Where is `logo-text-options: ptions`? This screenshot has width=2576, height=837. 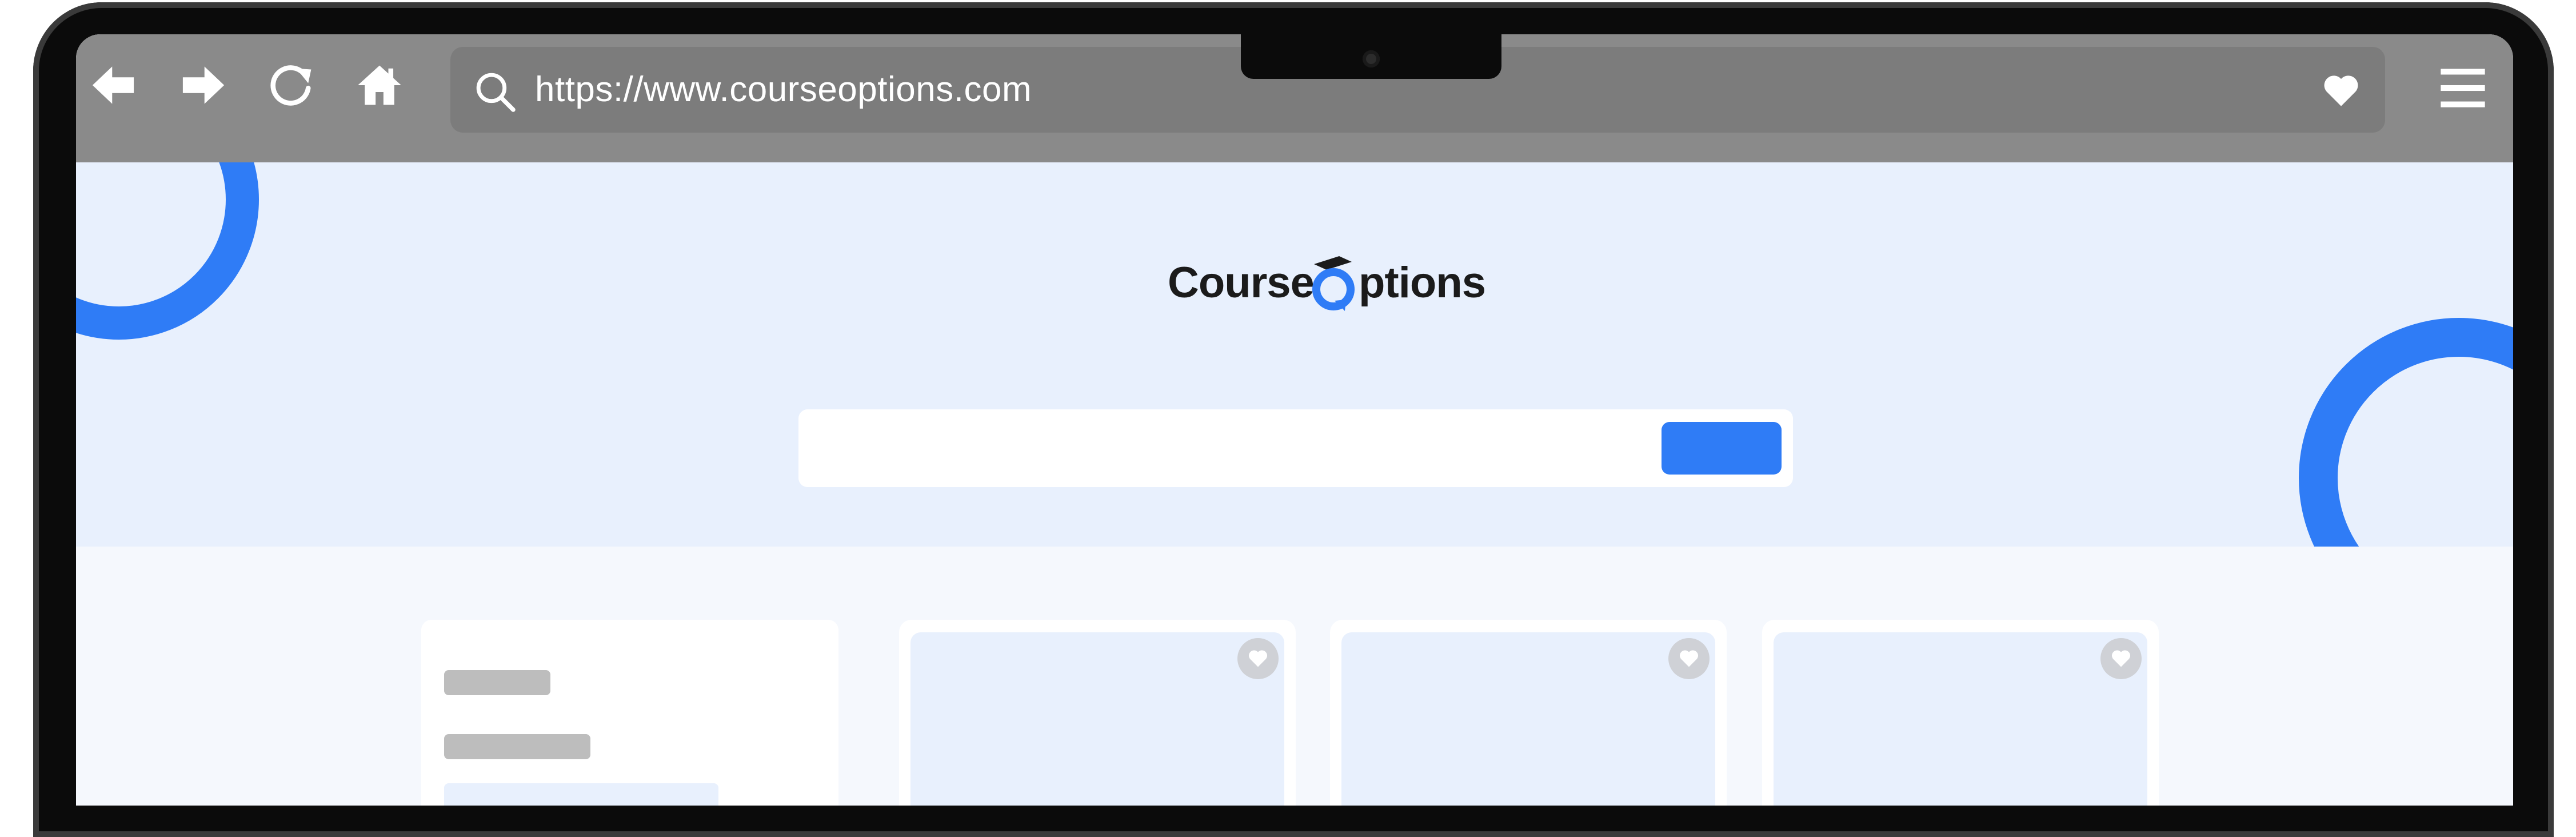
logo-text-options: ptions is located at coordinates (1422, 282).